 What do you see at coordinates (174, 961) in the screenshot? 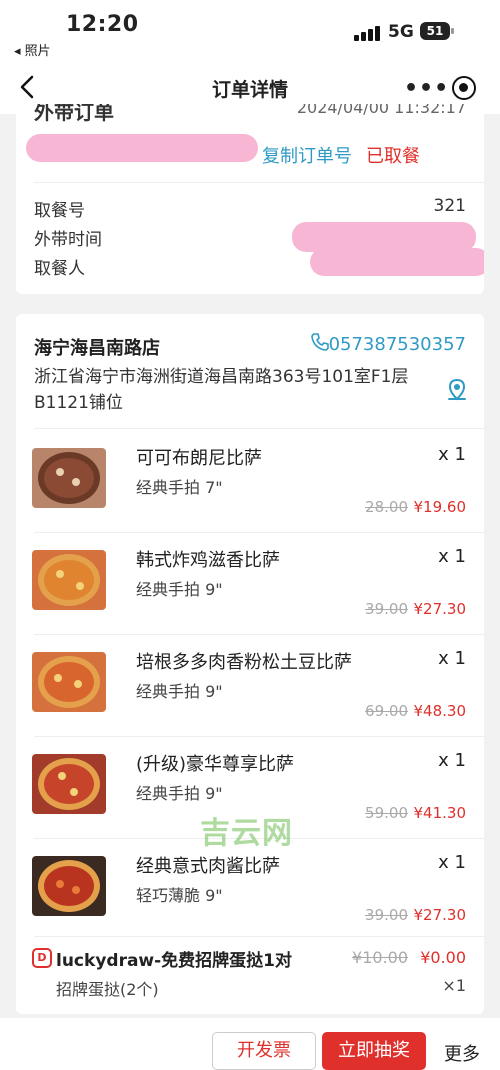
I see `promo-name: luckydraw-免费招牌蛋挞1对` at bounding box center [174, 961].